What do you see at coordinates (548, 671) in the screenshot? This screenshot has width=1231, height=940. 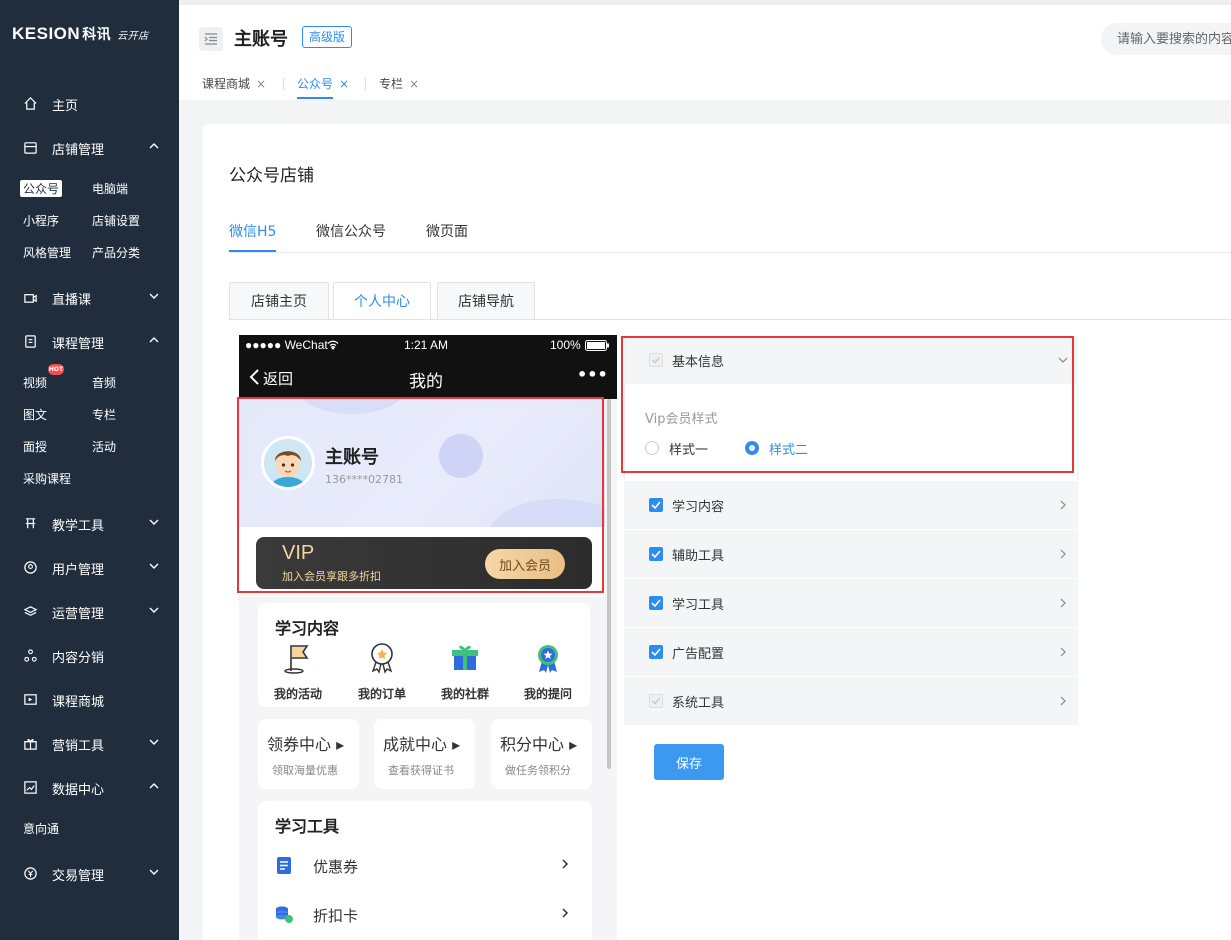 I see `my-questions: 我的提问` at bounding box center [548, 671].